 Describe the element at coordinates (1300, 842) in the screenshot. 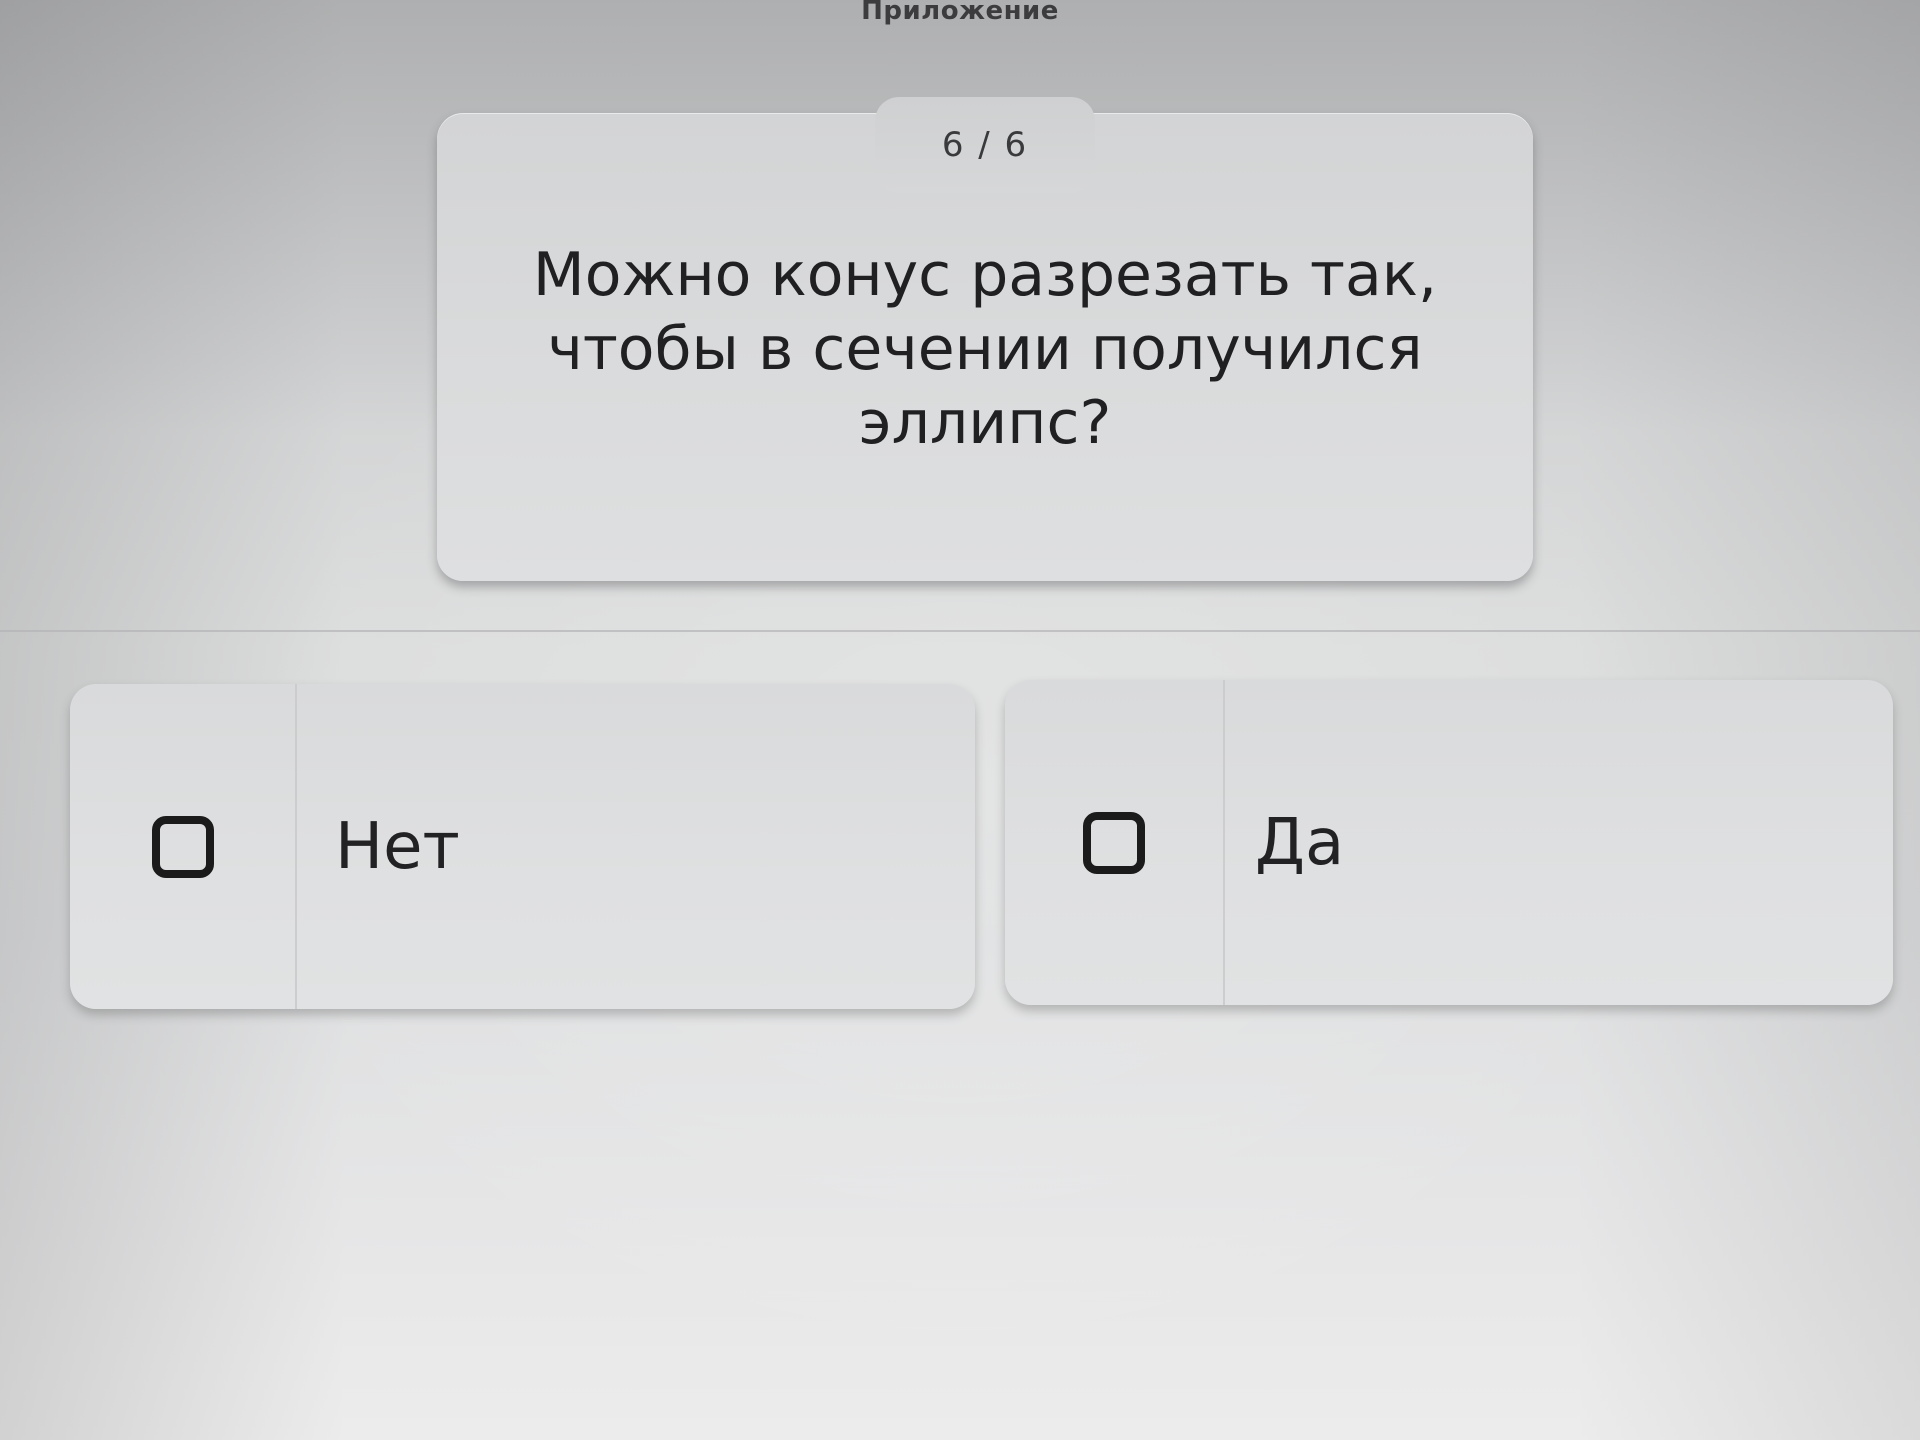

I see `answer-label: Да` at that location.